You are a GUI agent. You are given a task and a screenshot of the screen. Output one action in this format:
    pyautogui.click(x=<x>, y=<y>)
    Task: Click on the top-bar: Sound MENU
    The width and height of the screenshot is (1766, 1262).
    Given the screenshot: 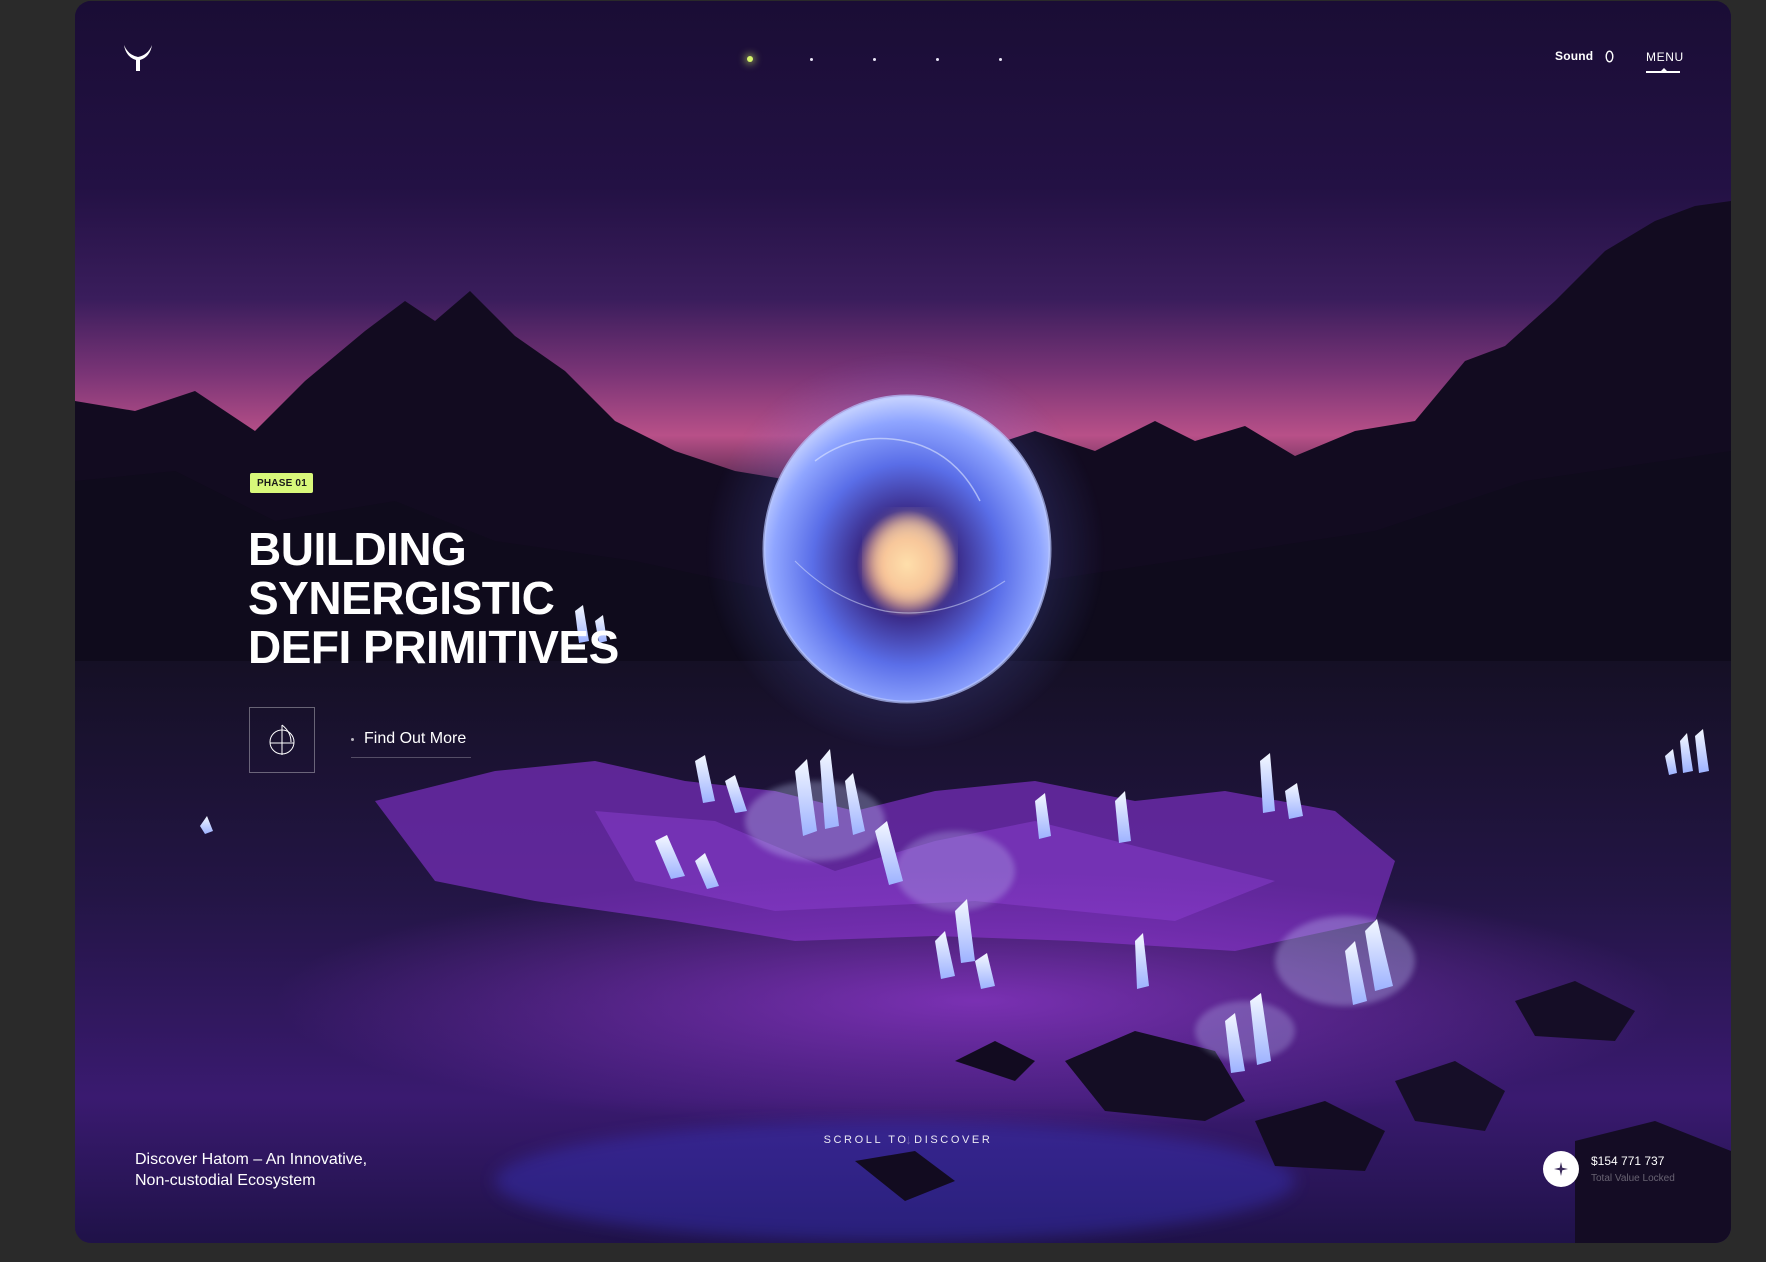 What is the action you would take?
    pyautogui.click(x=903, y=61)
    